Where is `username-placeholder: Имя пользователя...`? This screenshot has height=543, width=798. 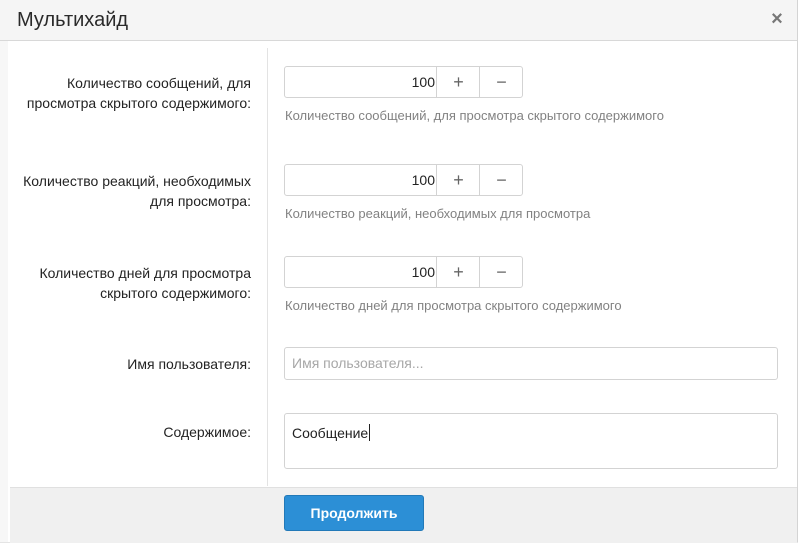 username-placeholder: Имя пользователя... is located at coordinates (358, 363).